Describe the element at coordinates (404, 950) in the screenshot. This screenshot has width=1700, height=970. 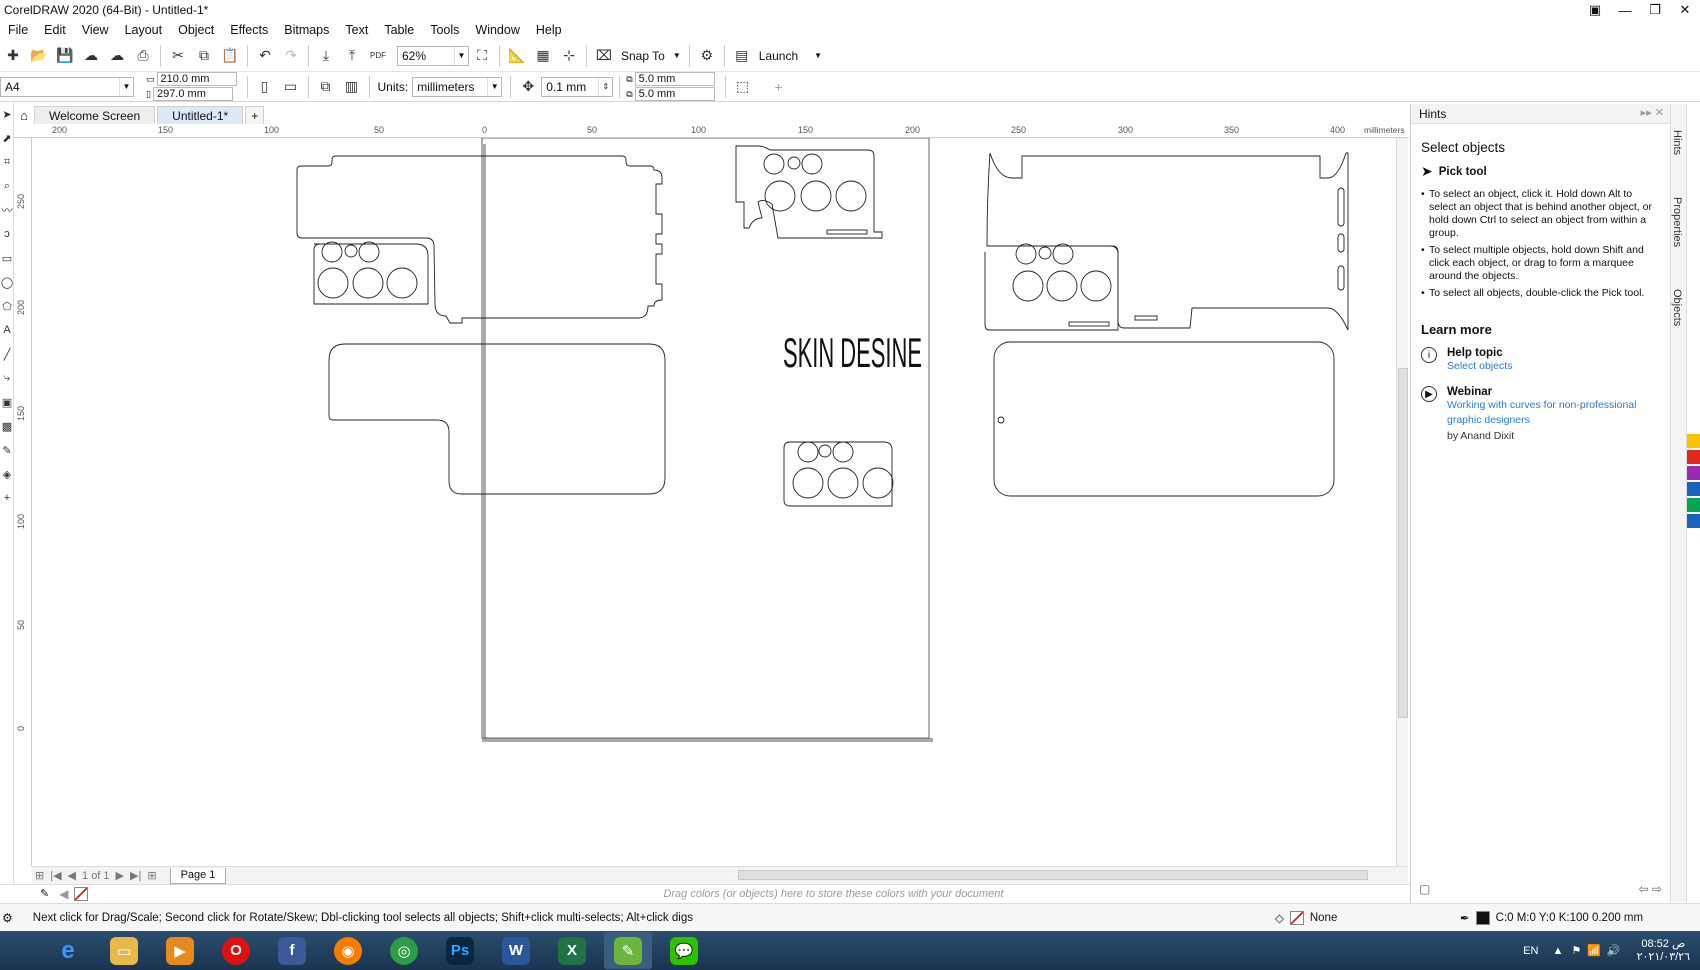
I see `chrome-icon: ◎` at that location.